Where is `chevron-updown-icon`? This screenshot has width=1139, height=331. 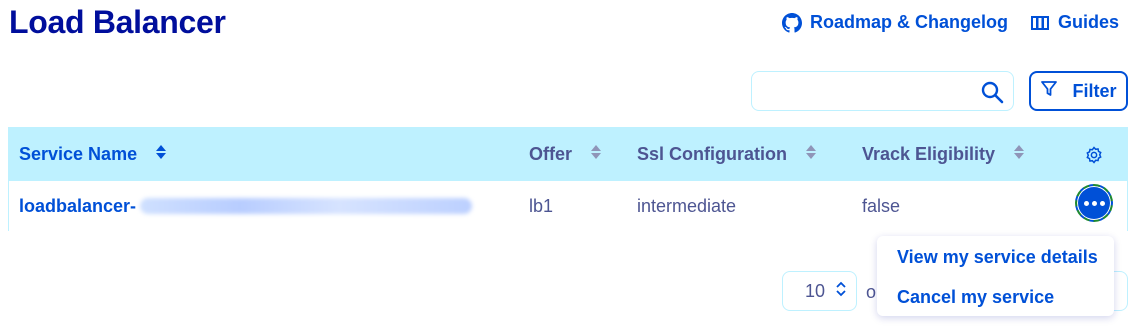
chevron-updown-icon is located at coordinates (841, 291).